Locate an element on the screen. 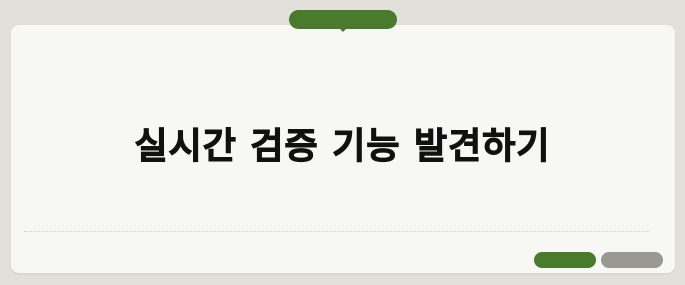  page-title: 실시간 검증 기능 발견하기 is located at coordinates (342, 147).